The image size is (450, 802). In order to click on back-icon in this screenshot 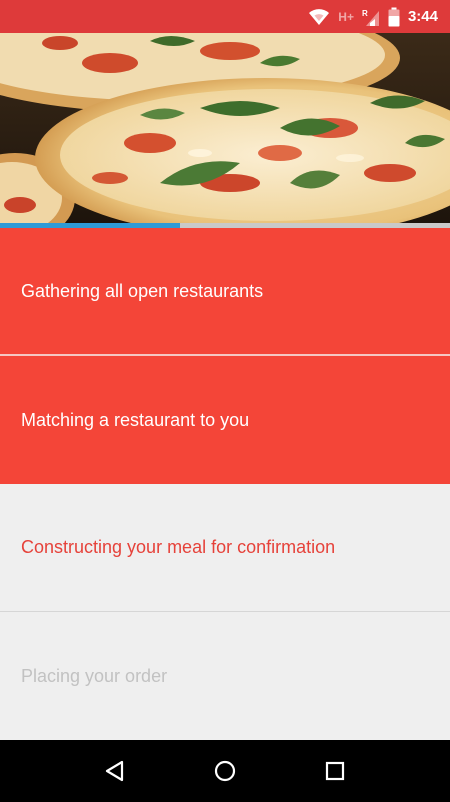, I will do `click(114, 771)`.